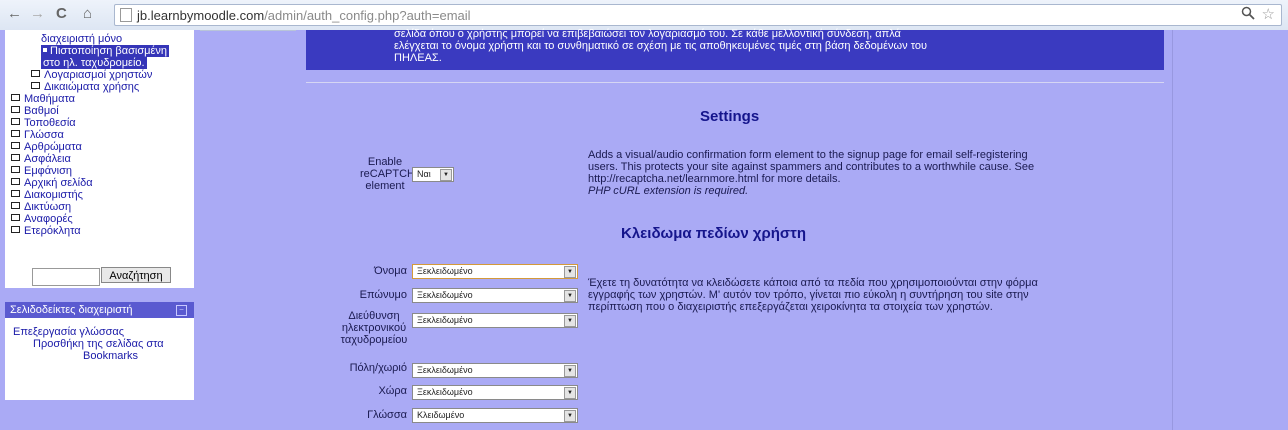 The image size is (1288, 430). I want to click on lock-fields-heading: Κλειδωμα πεδίων χρήστη, so click(714, 233).